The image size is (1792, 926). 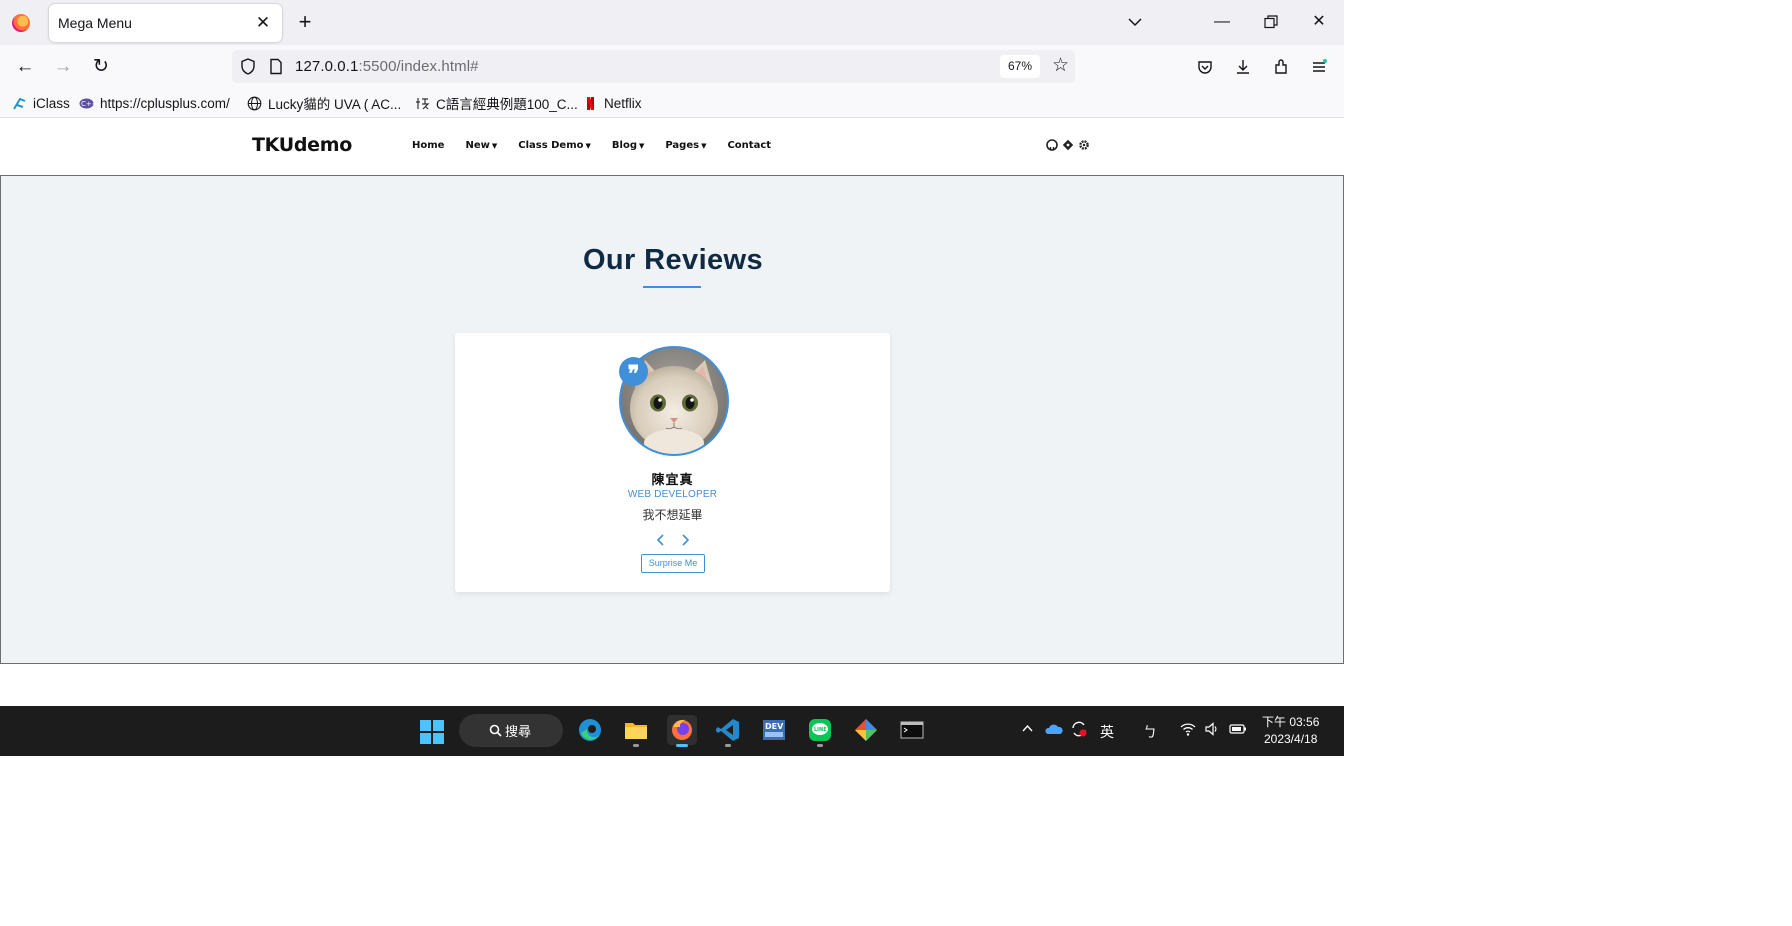 I want to click on vscode-icon, so click(x=728, y=731).